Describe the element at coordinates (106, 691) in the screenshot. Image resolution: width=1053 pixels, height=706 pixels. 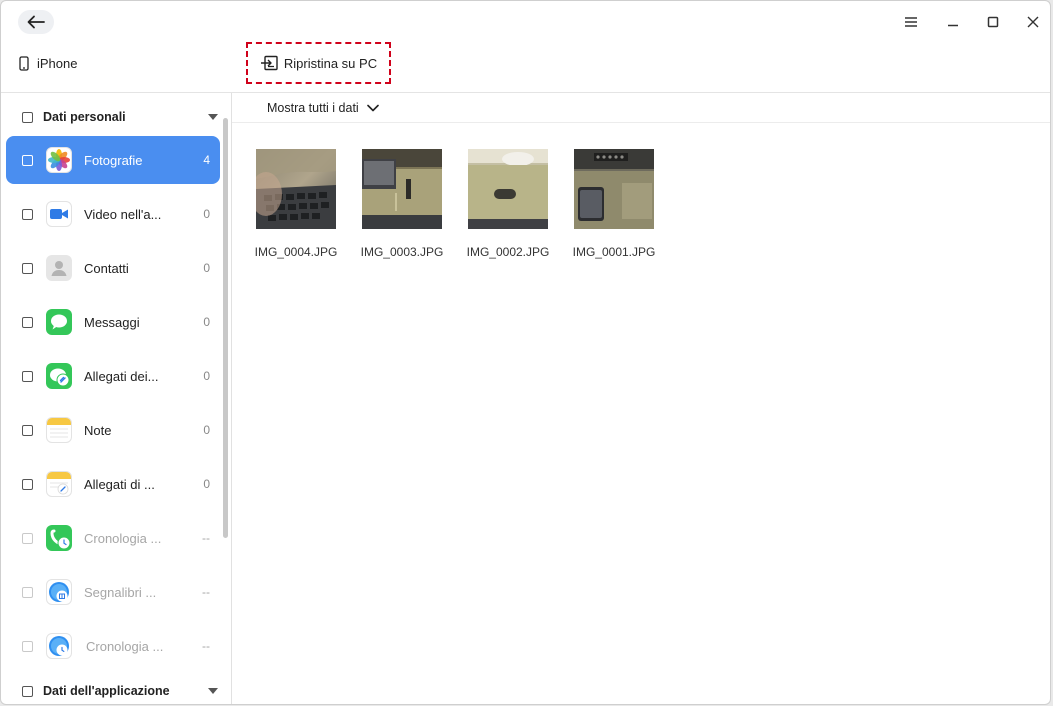
I see `section-title: Dati dell'applicazione` at that location.